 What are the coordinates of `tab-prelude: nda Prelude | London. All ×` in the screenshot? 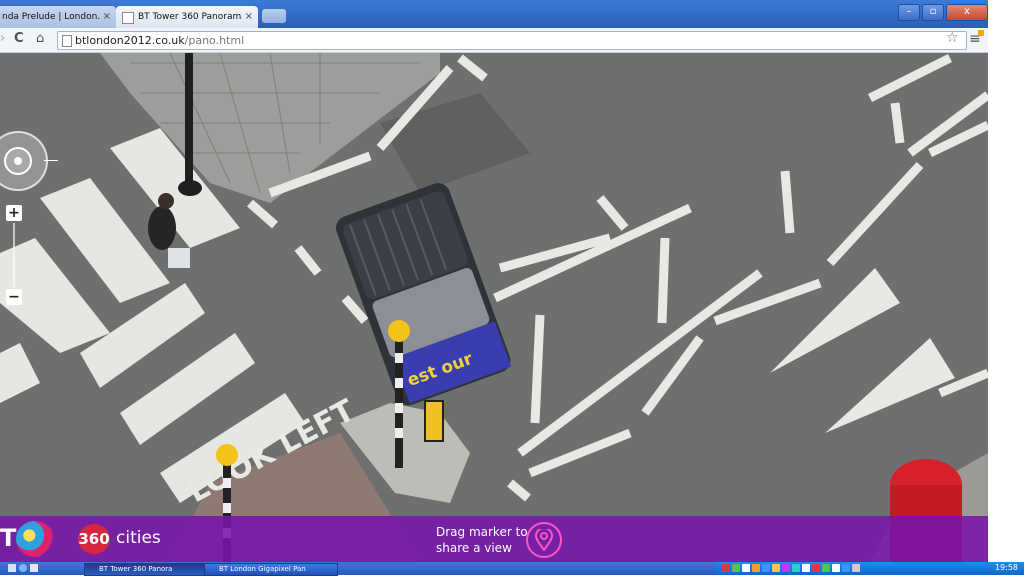 It's located at (58, 17).